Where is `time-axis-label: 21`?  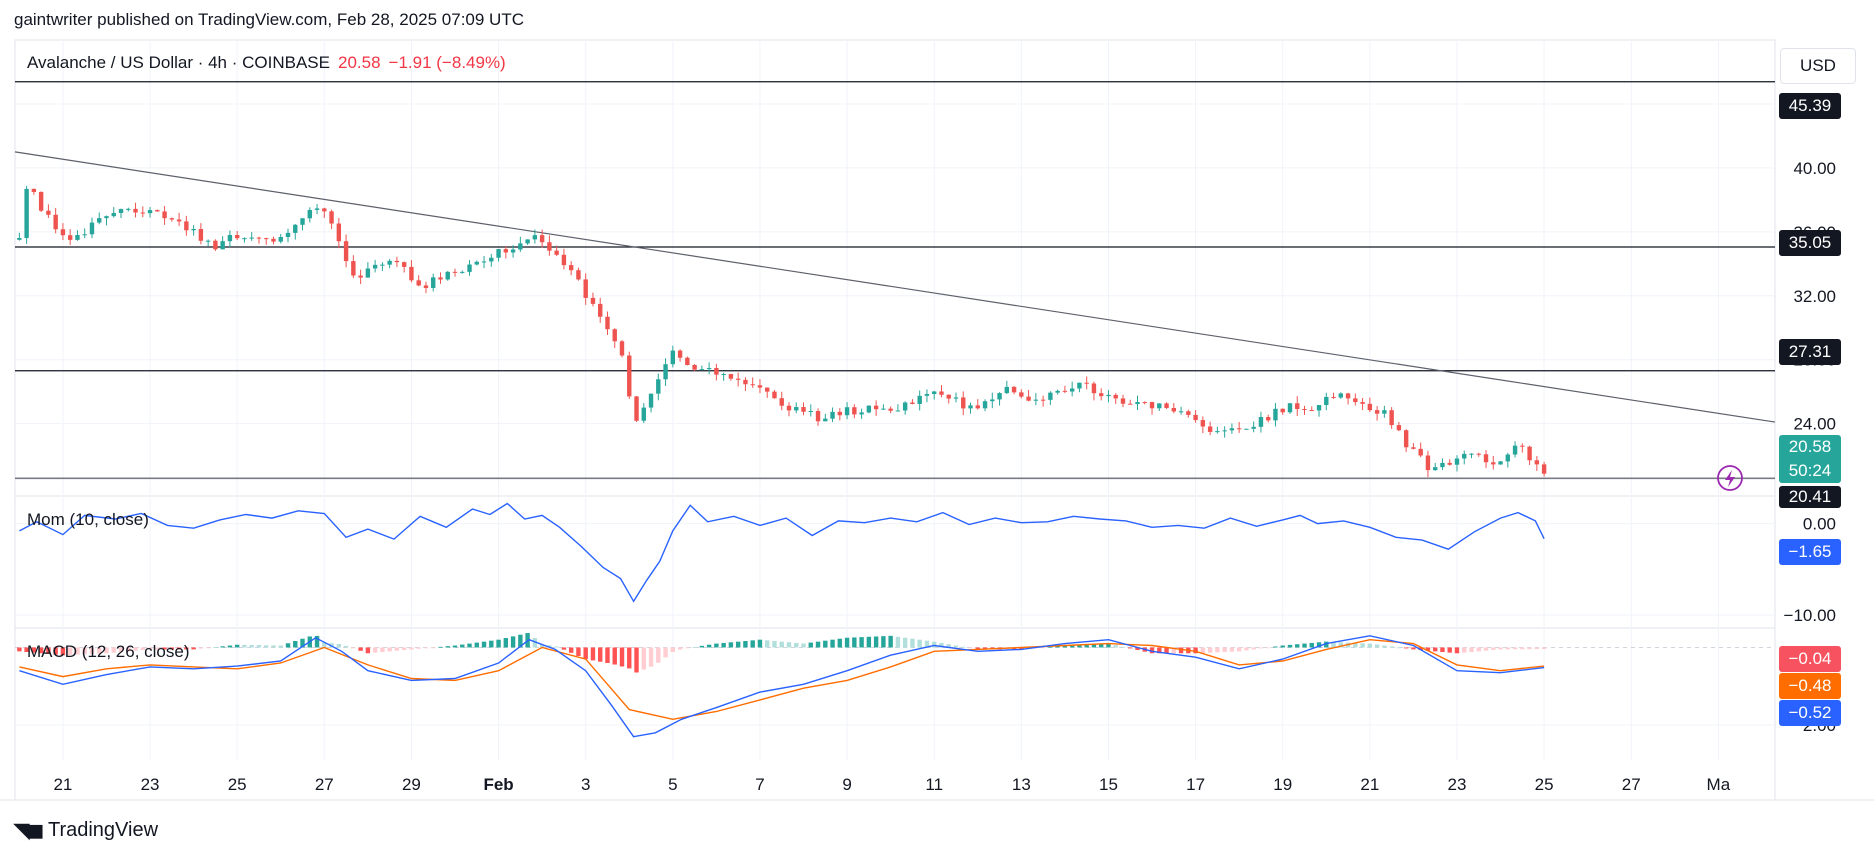 time-axis-label: 21 is located at coordinates (1369, 784).